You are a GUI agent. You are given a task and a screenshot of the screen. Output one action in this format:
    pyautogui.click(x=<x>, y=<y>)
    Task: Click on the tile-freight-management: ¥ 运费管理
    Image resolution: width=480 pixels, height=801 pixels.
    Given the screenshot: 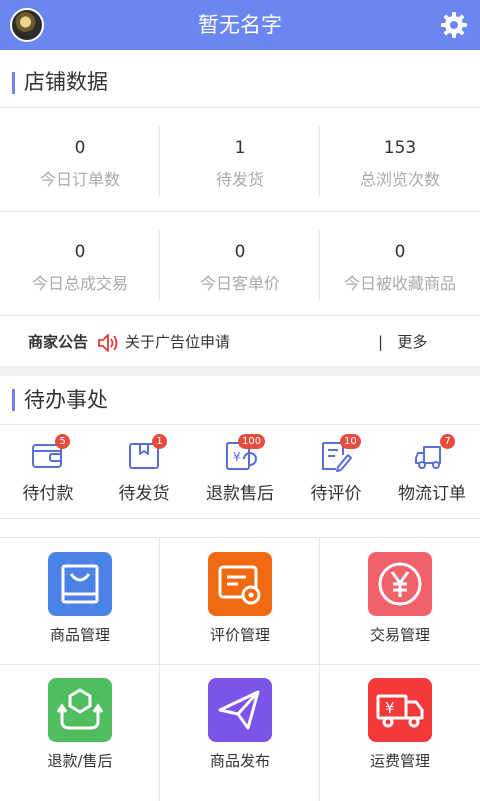 What is the action you would take?
    pyautogui.click(x=400, y=726)
    